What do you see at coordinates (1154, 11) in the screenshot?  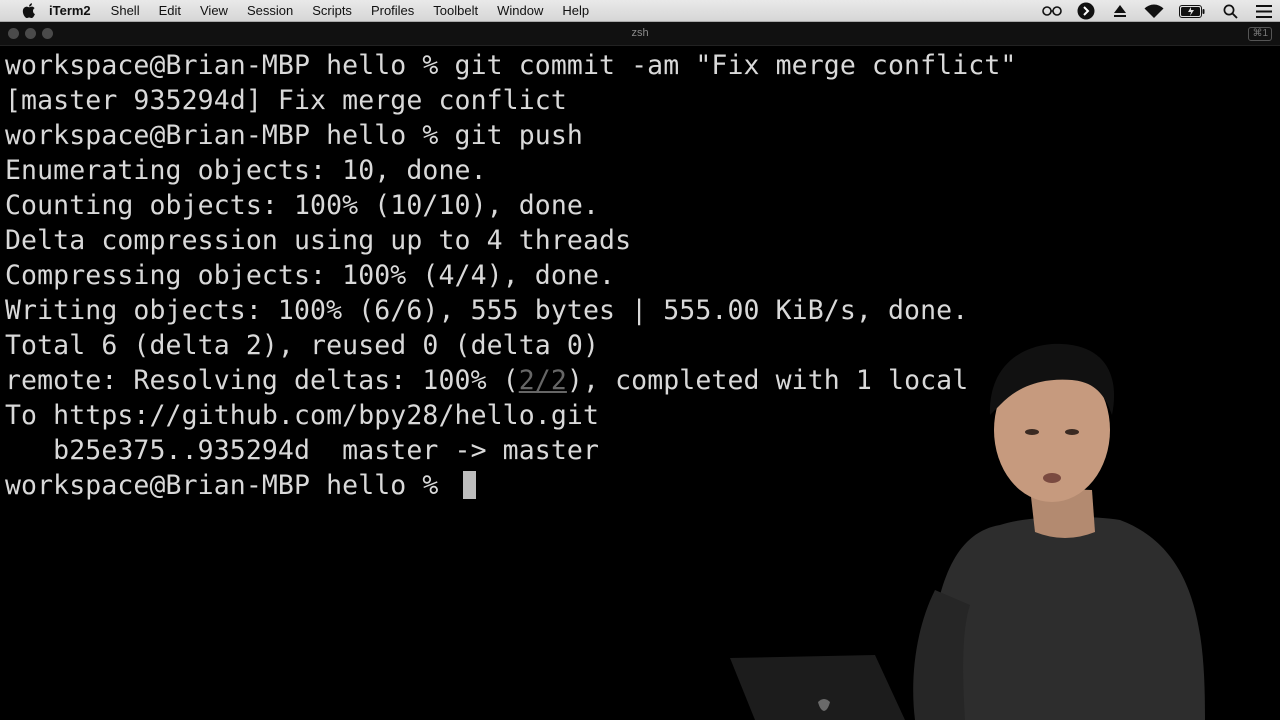 I see `wifi-icon` at bounding box center [1154, 11].